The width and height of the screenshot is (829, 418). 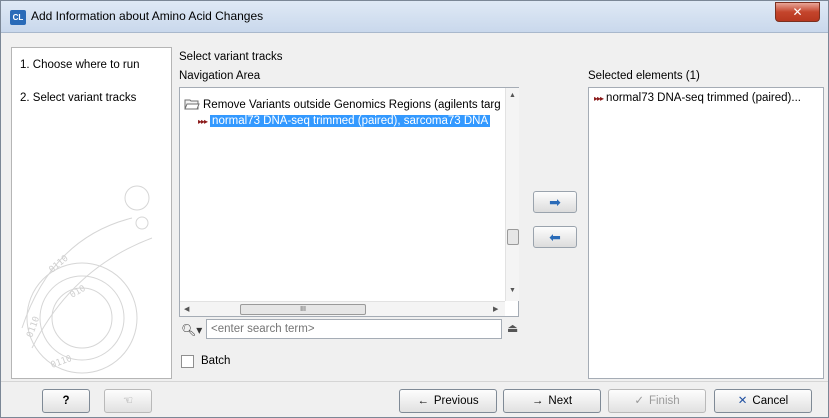 What do you see at coordinates (742, 401) in the screenshot?
I see `close-icon: ✕` at bounding box center [742, 401].